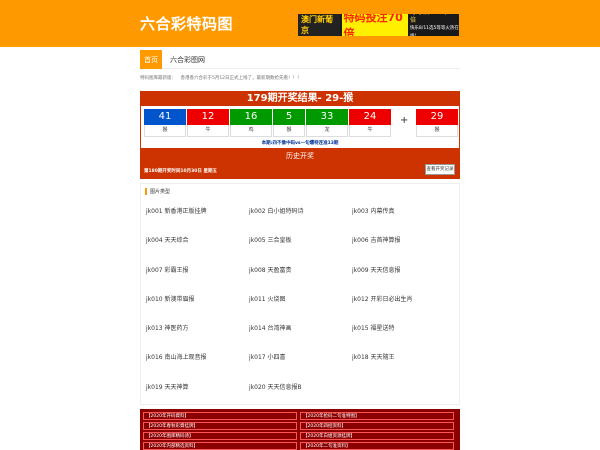  I want to click on ball-6: 24 牛, so click(370, 123).